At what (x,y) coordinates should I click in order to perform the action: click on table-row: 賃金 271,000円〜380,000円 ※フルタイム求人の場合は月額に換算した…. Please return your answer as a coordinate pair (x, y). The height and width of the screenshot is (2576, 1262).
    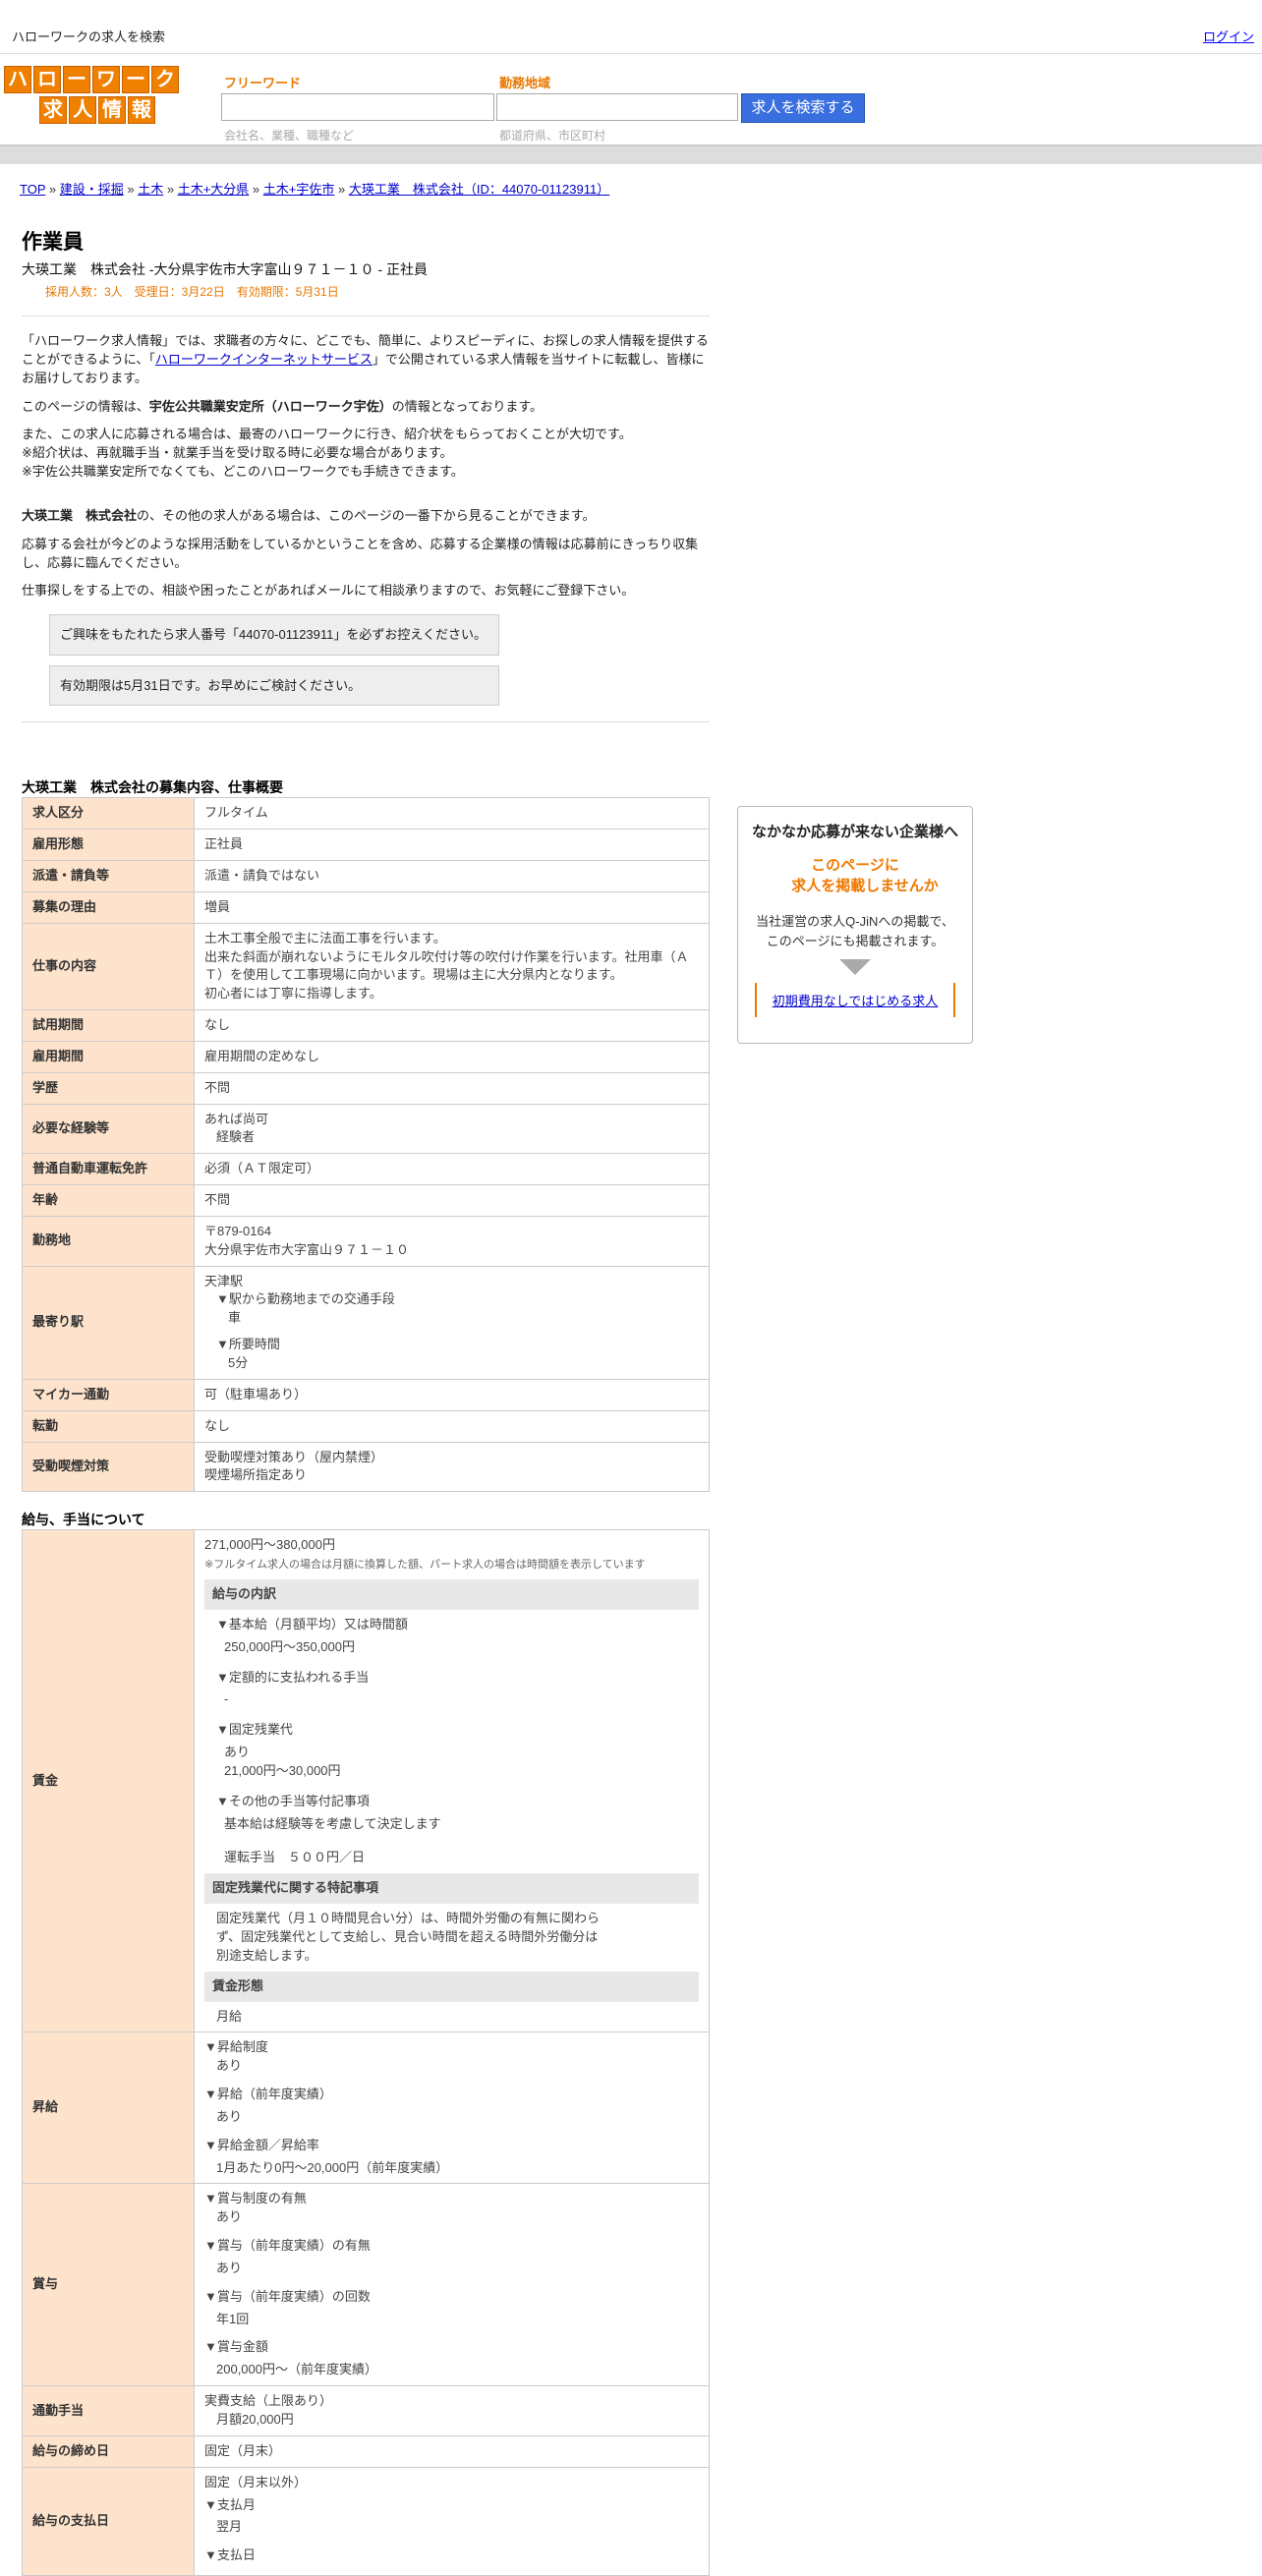
    Looking at the image, I should click on (366, 1781).